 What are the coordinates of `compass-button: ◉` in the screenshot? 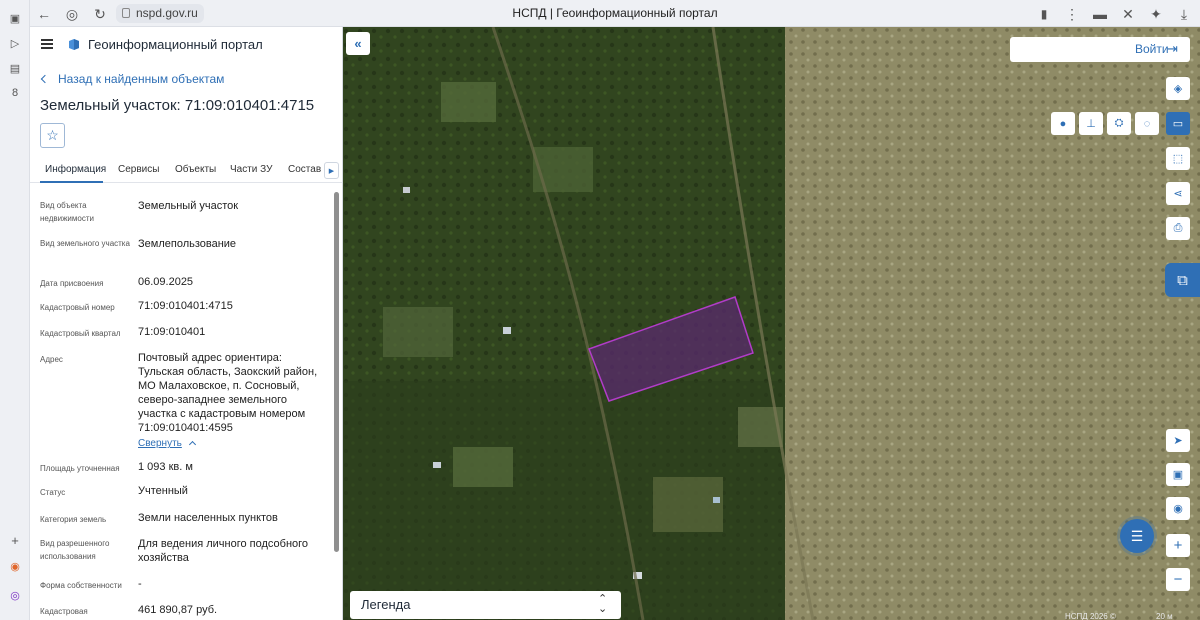 It's located at (1178, 508).